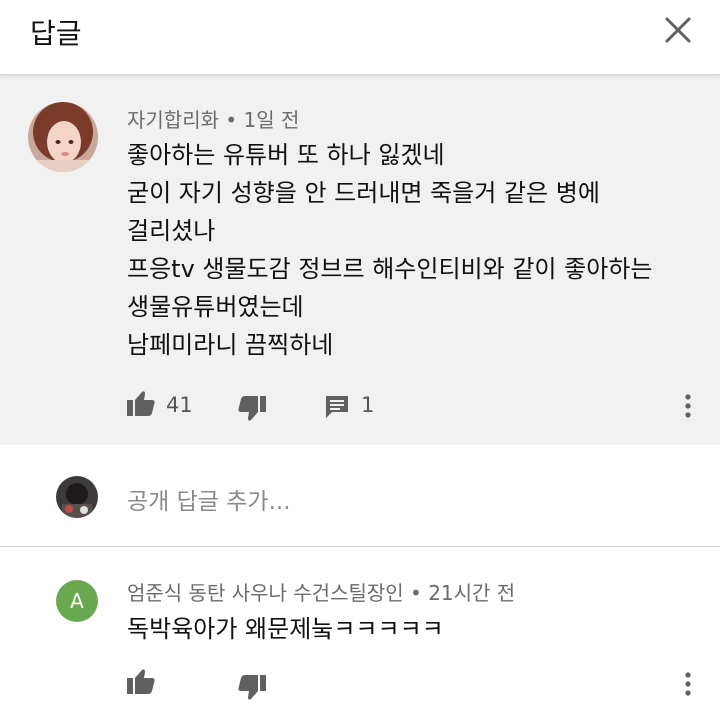 Image resolution: width=720 pixels, height=725 pixels. I want to click on reply-time: 21시간 전, so click(472, 593).